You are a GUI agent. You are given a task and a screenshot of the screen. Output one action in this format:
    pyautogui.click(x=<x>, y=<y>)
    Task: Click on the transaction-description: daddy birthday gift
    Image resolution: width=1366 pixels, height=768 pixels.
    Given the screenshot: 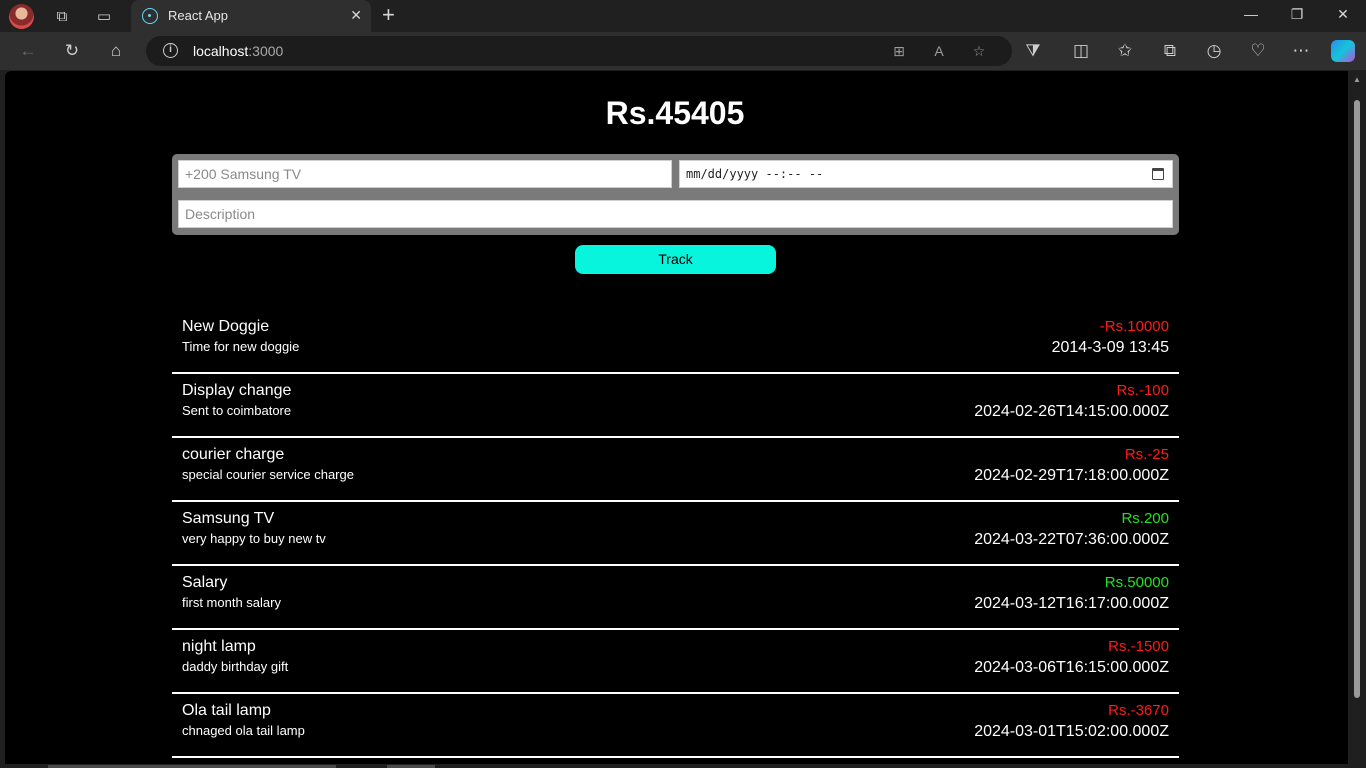 What is the action you would take?
    pyautogui.click(x=235, y=666)
    